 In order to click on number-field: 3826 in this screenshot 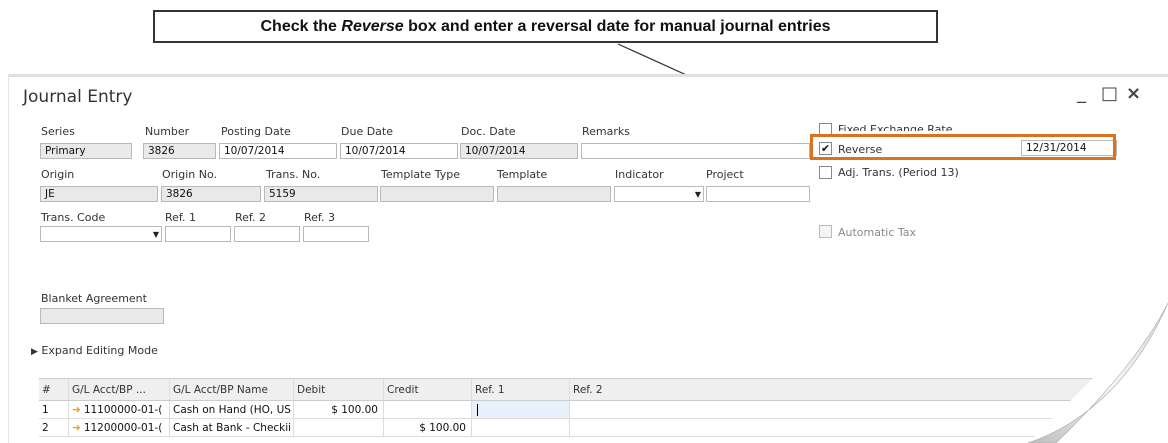, I will do `click(179, 151)`.